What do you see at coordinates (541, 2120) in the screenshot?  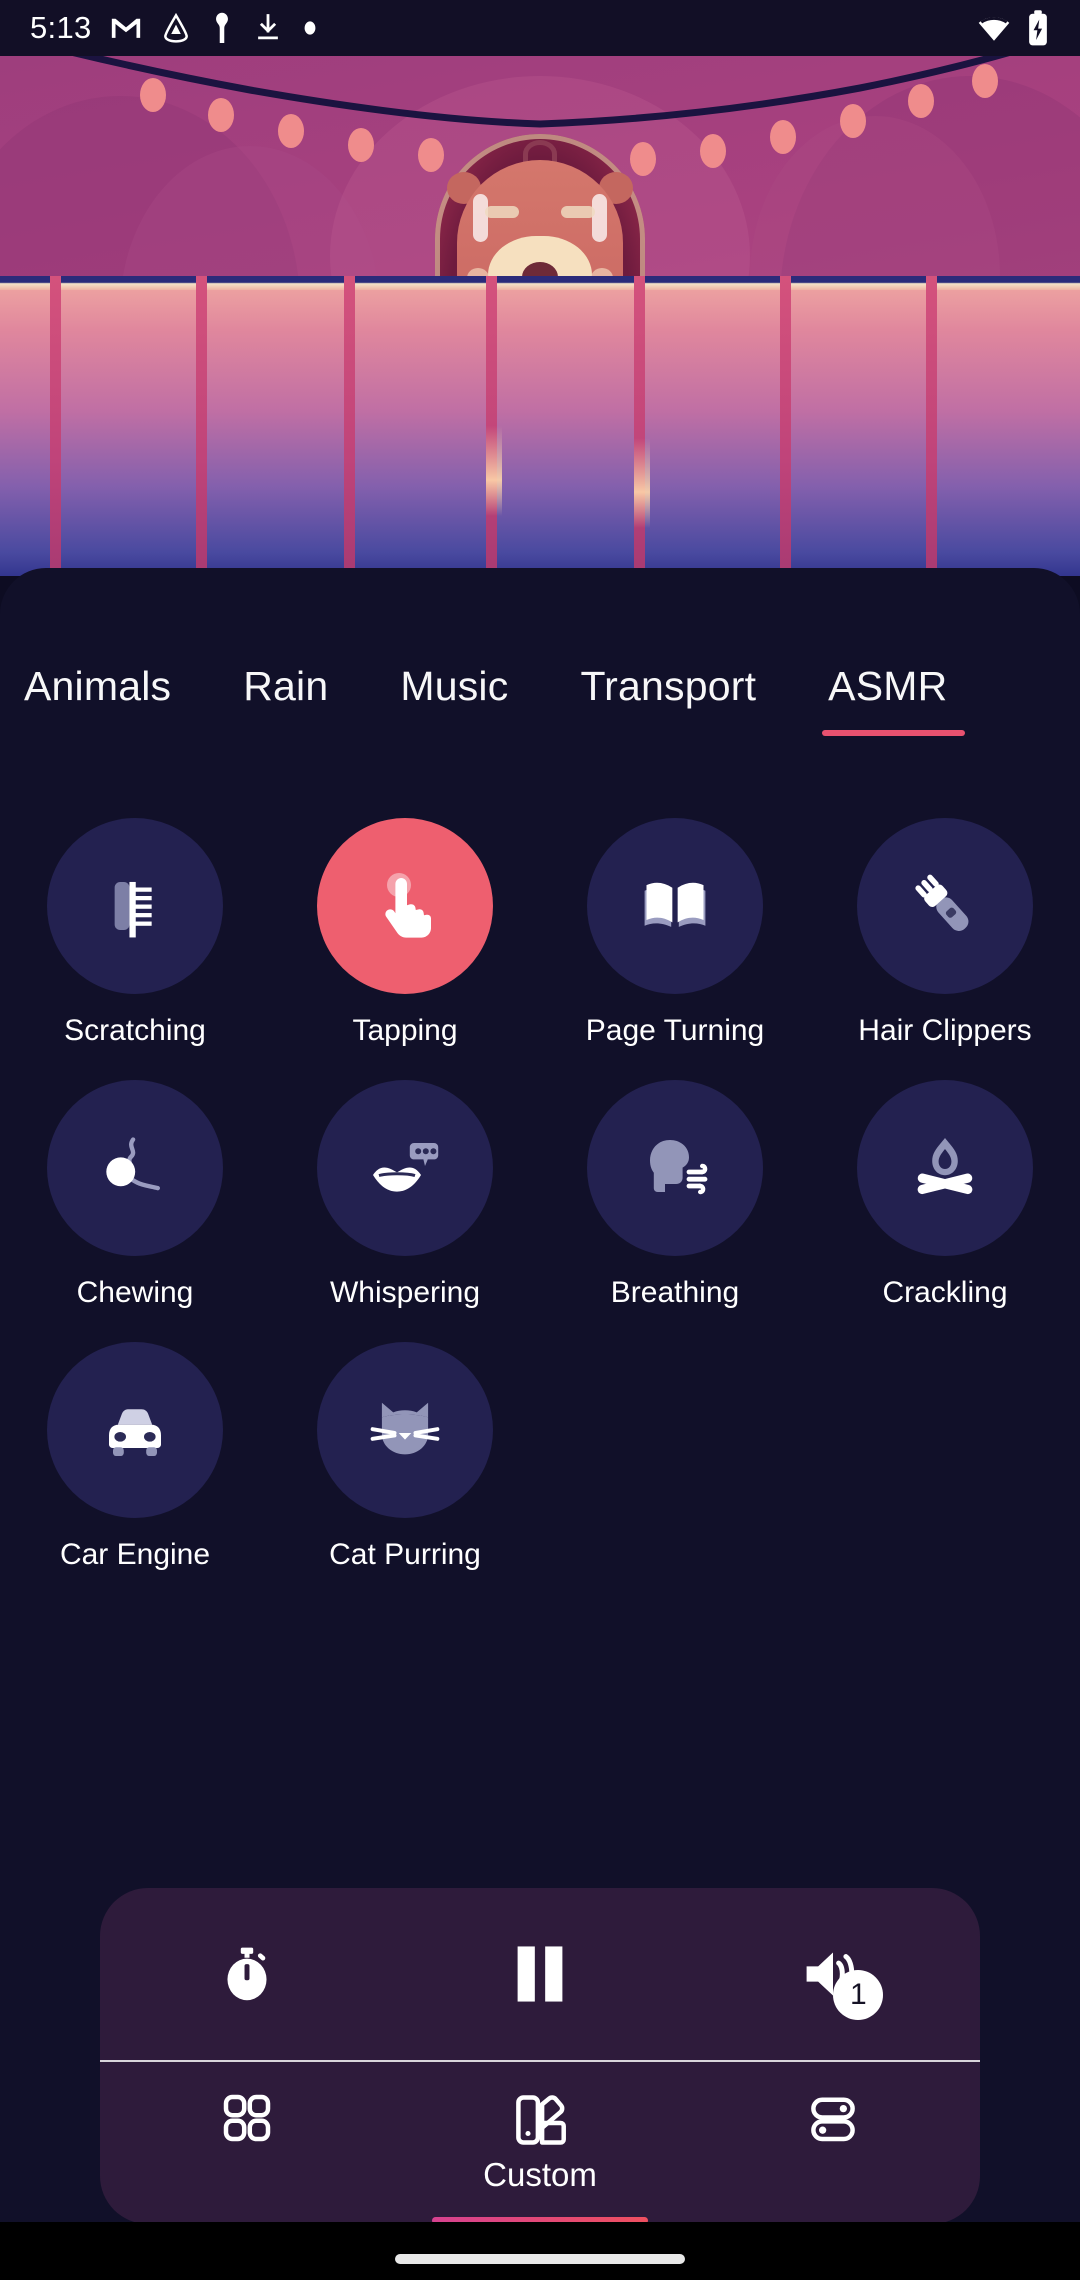 I see `palette-icon` at bounding box center [541, 2120].